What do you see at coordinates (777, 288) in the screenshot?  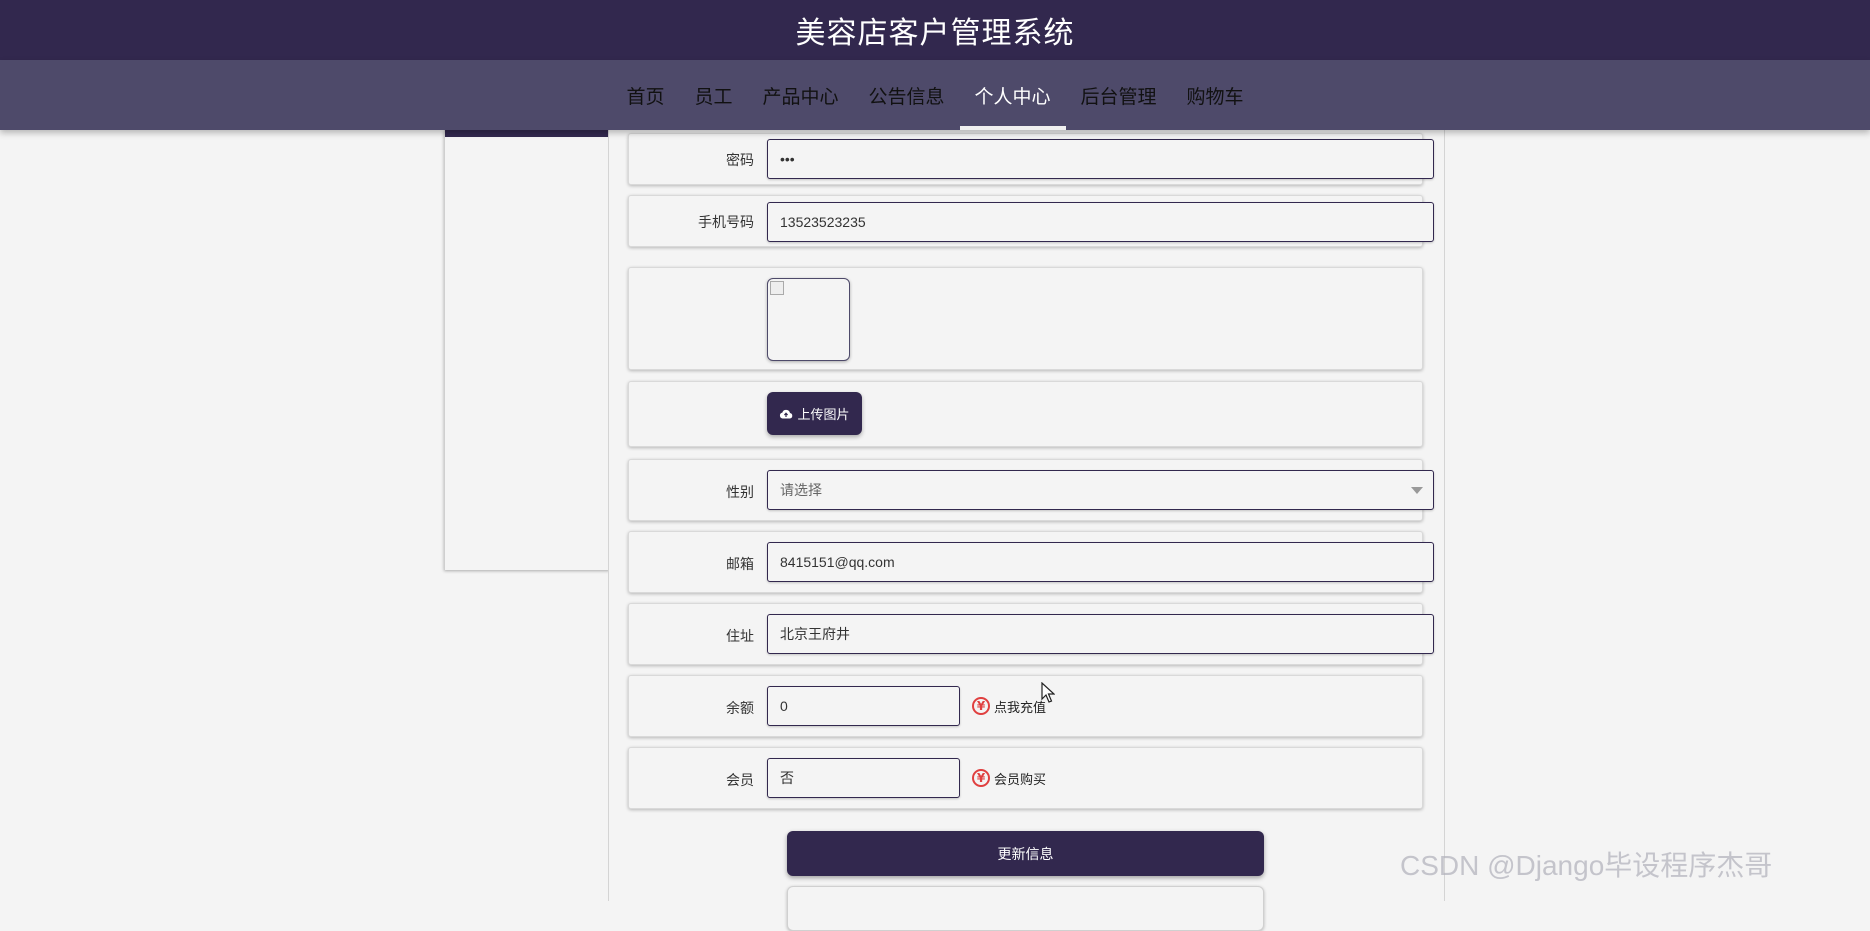 I see `broken-image-icon` at bounding box center [777, 288].